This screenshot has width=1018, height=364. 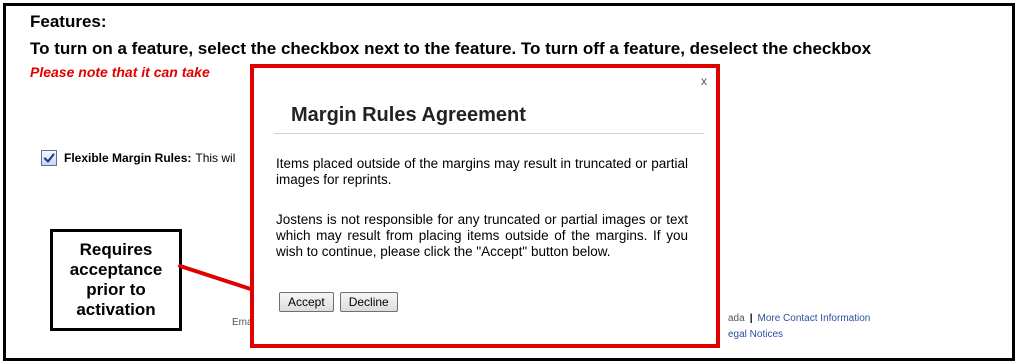 What do you see at coordinates (704, 81) in the screenshot?
I see `modal-close-icon: x` at bounding box center [704, 81].